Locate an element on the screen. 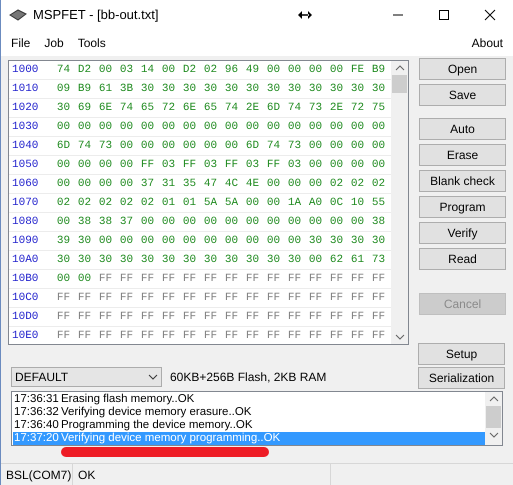 The width and height of the screenshot is (513, 485). menu-item: File is located at coordinates (21, 43).